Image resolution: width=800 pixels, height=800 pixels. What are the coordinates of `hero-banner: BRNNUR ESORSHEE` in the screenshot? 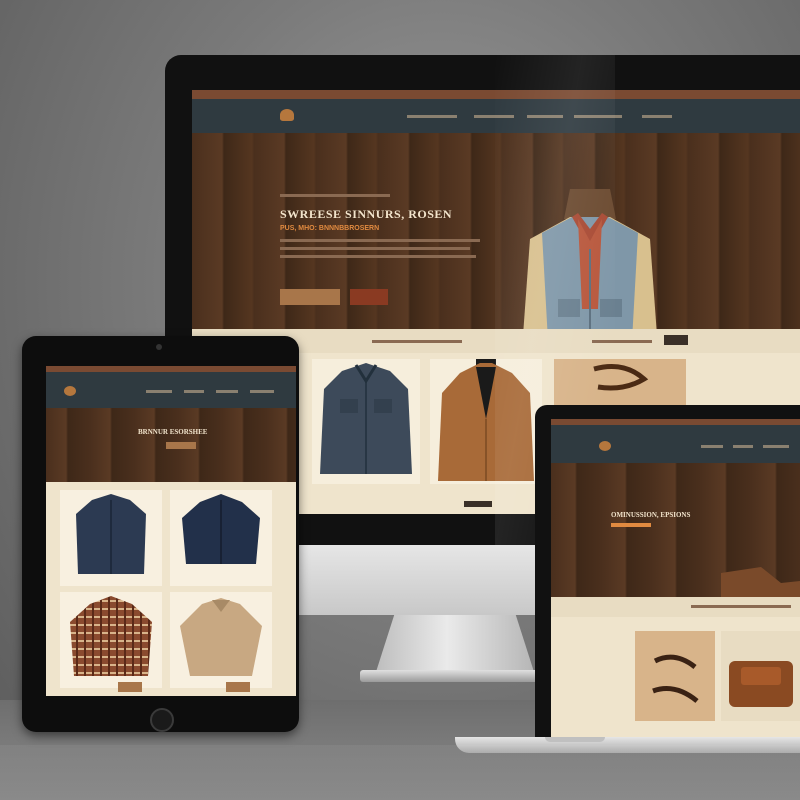 It's located at (171, 445).